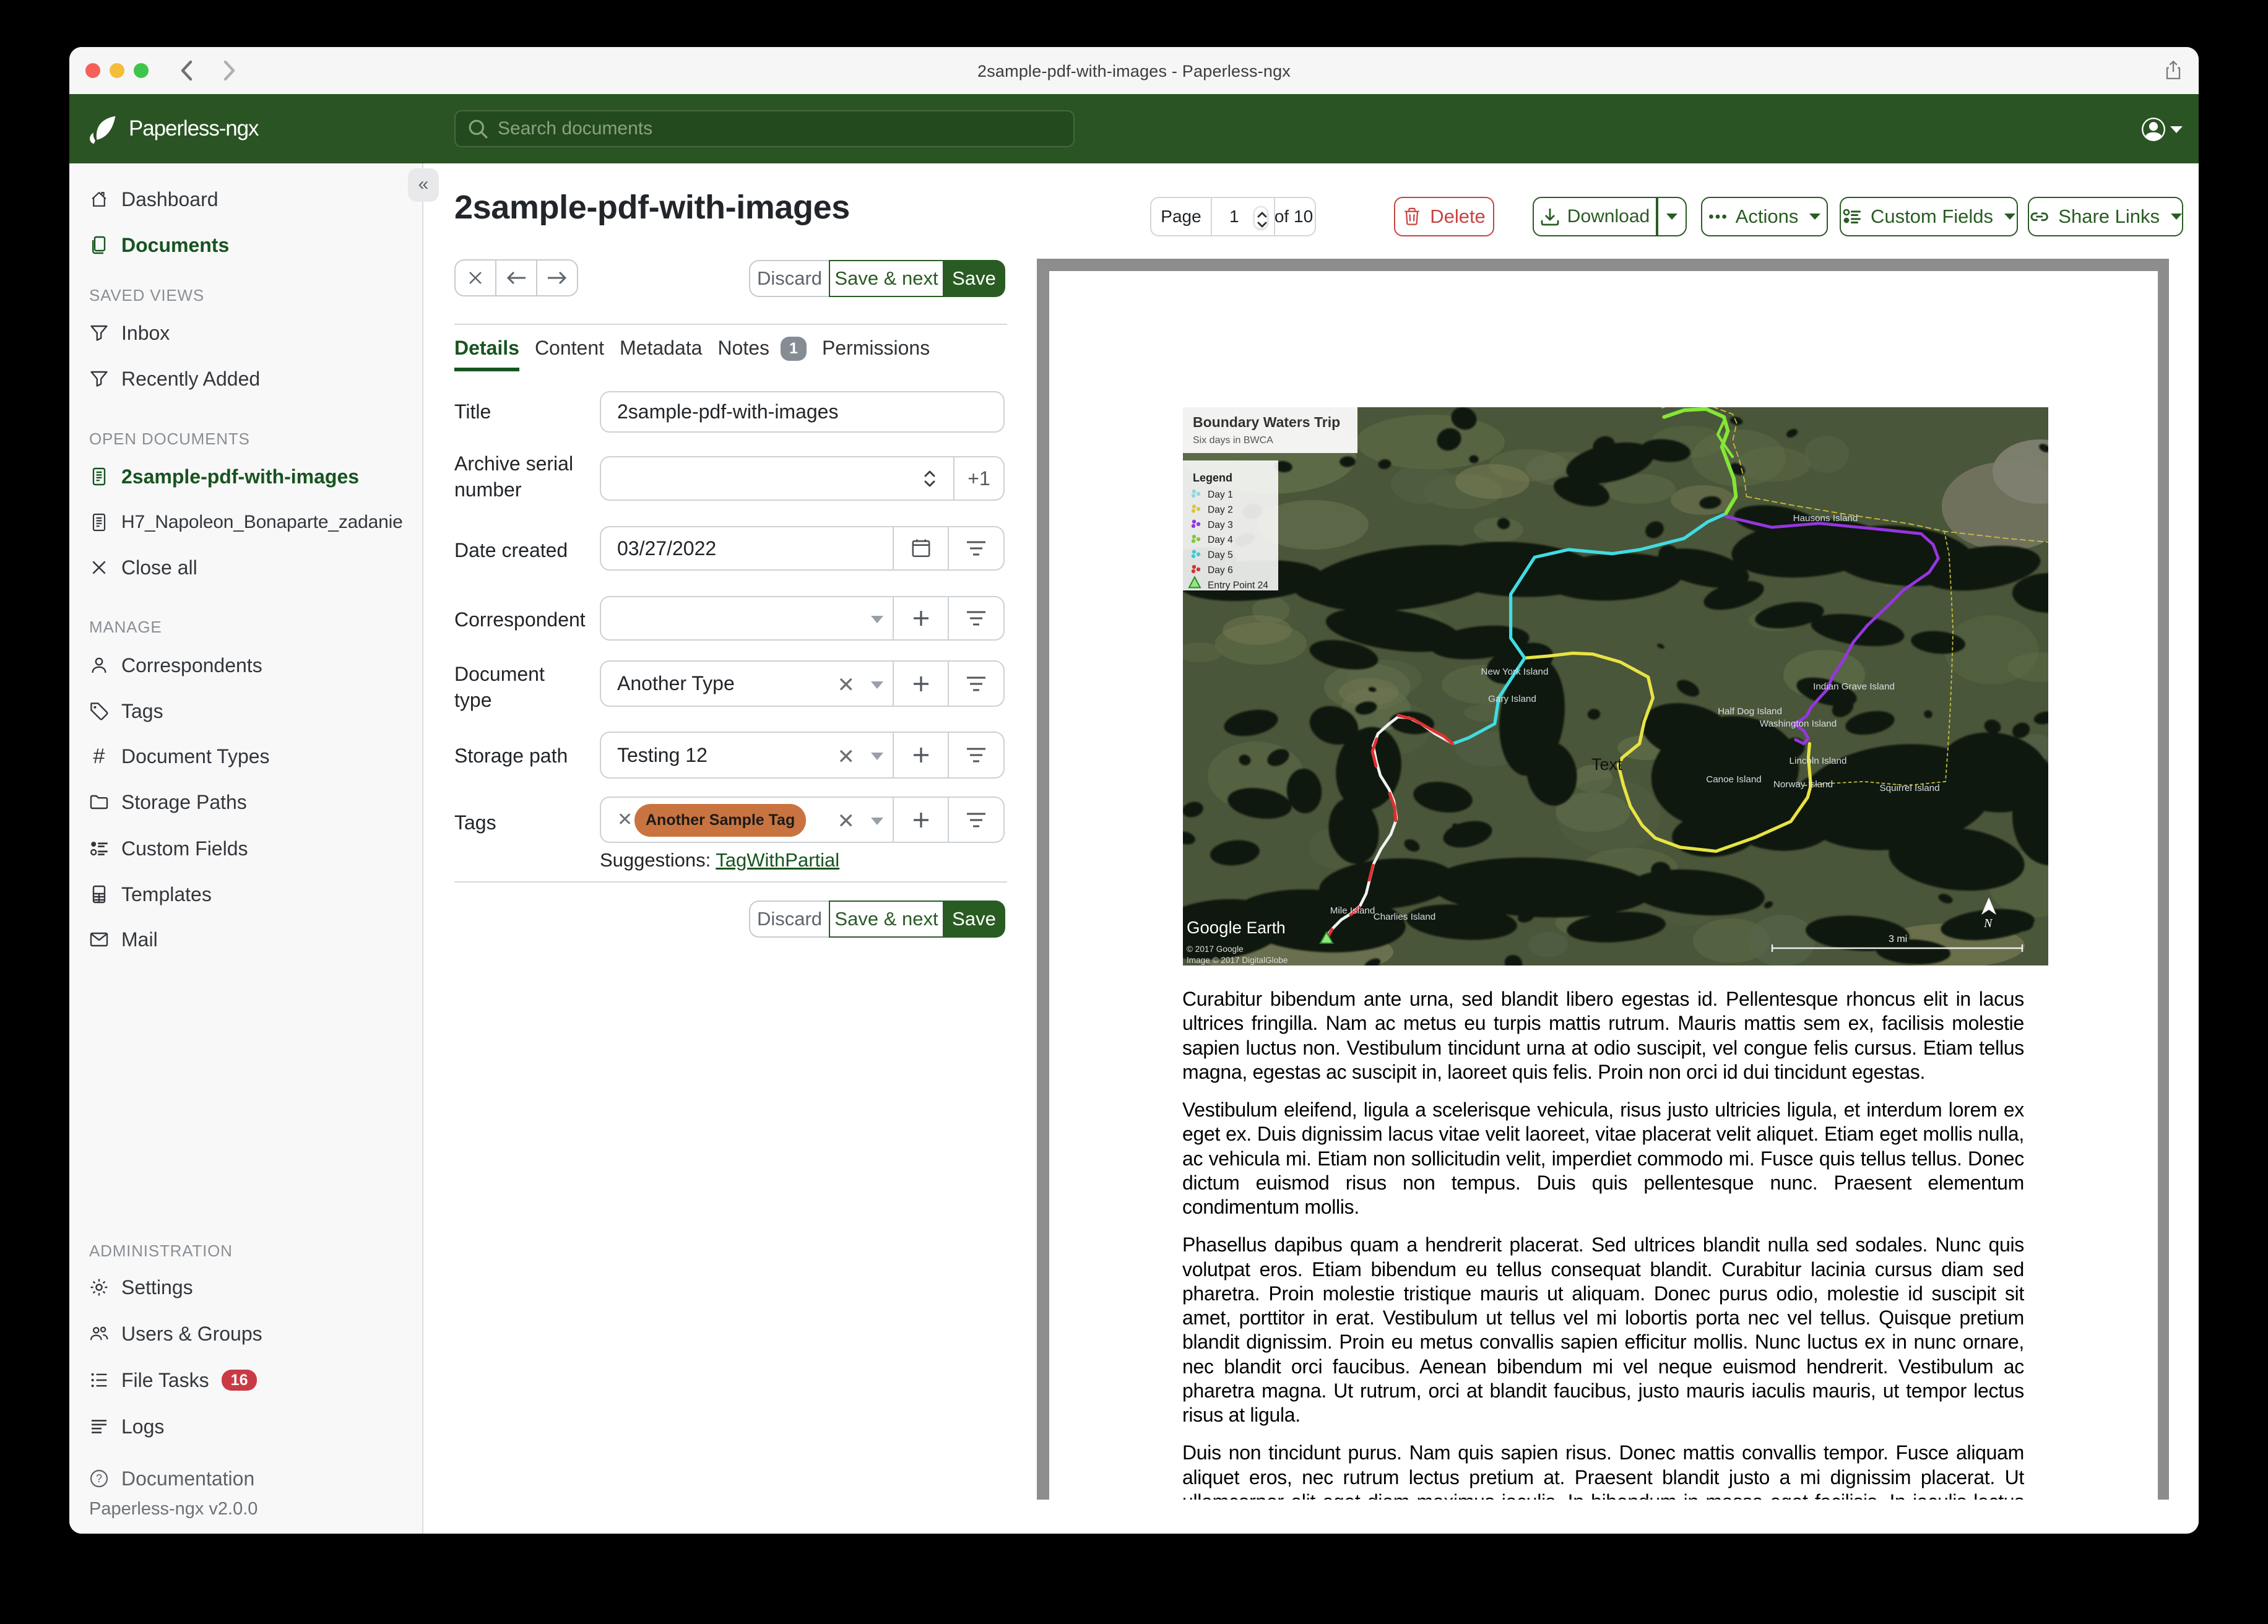 The width and height of the screenshot is (2268, 1624). Describe the element at coordinates (1818, 761) in the screenshot. I see `svg-text: Lincoln Island` at that location.